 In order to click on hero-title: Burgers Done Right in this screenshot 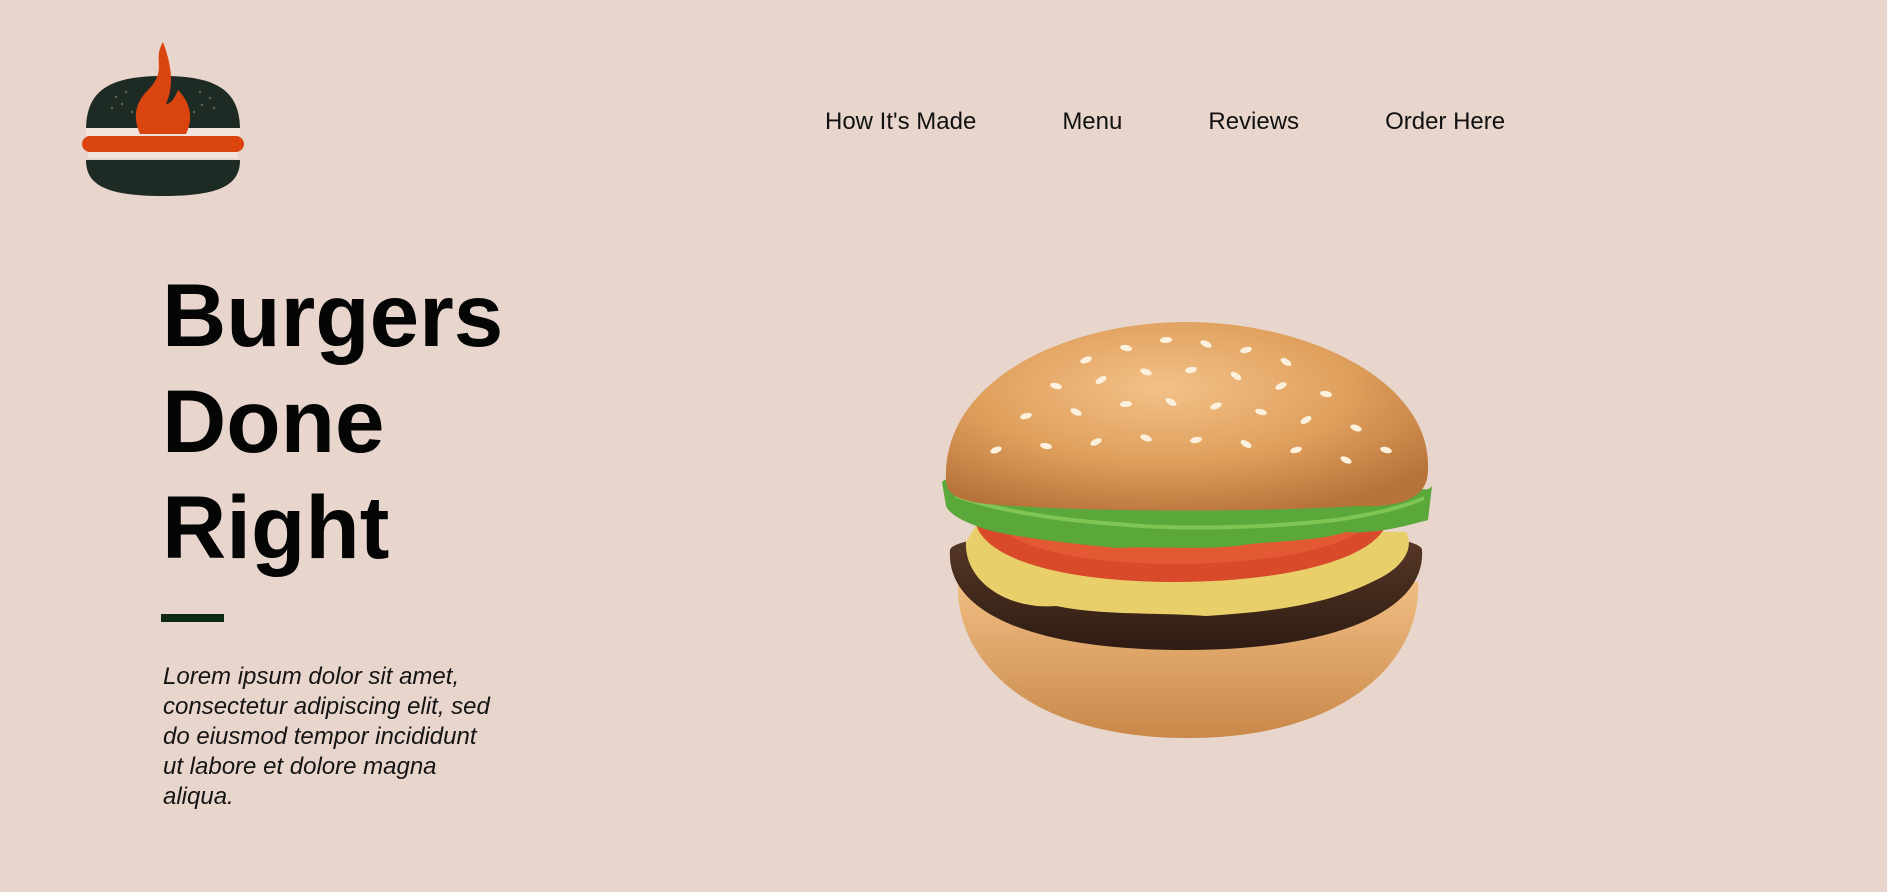, I will do `click(332, 421)`.